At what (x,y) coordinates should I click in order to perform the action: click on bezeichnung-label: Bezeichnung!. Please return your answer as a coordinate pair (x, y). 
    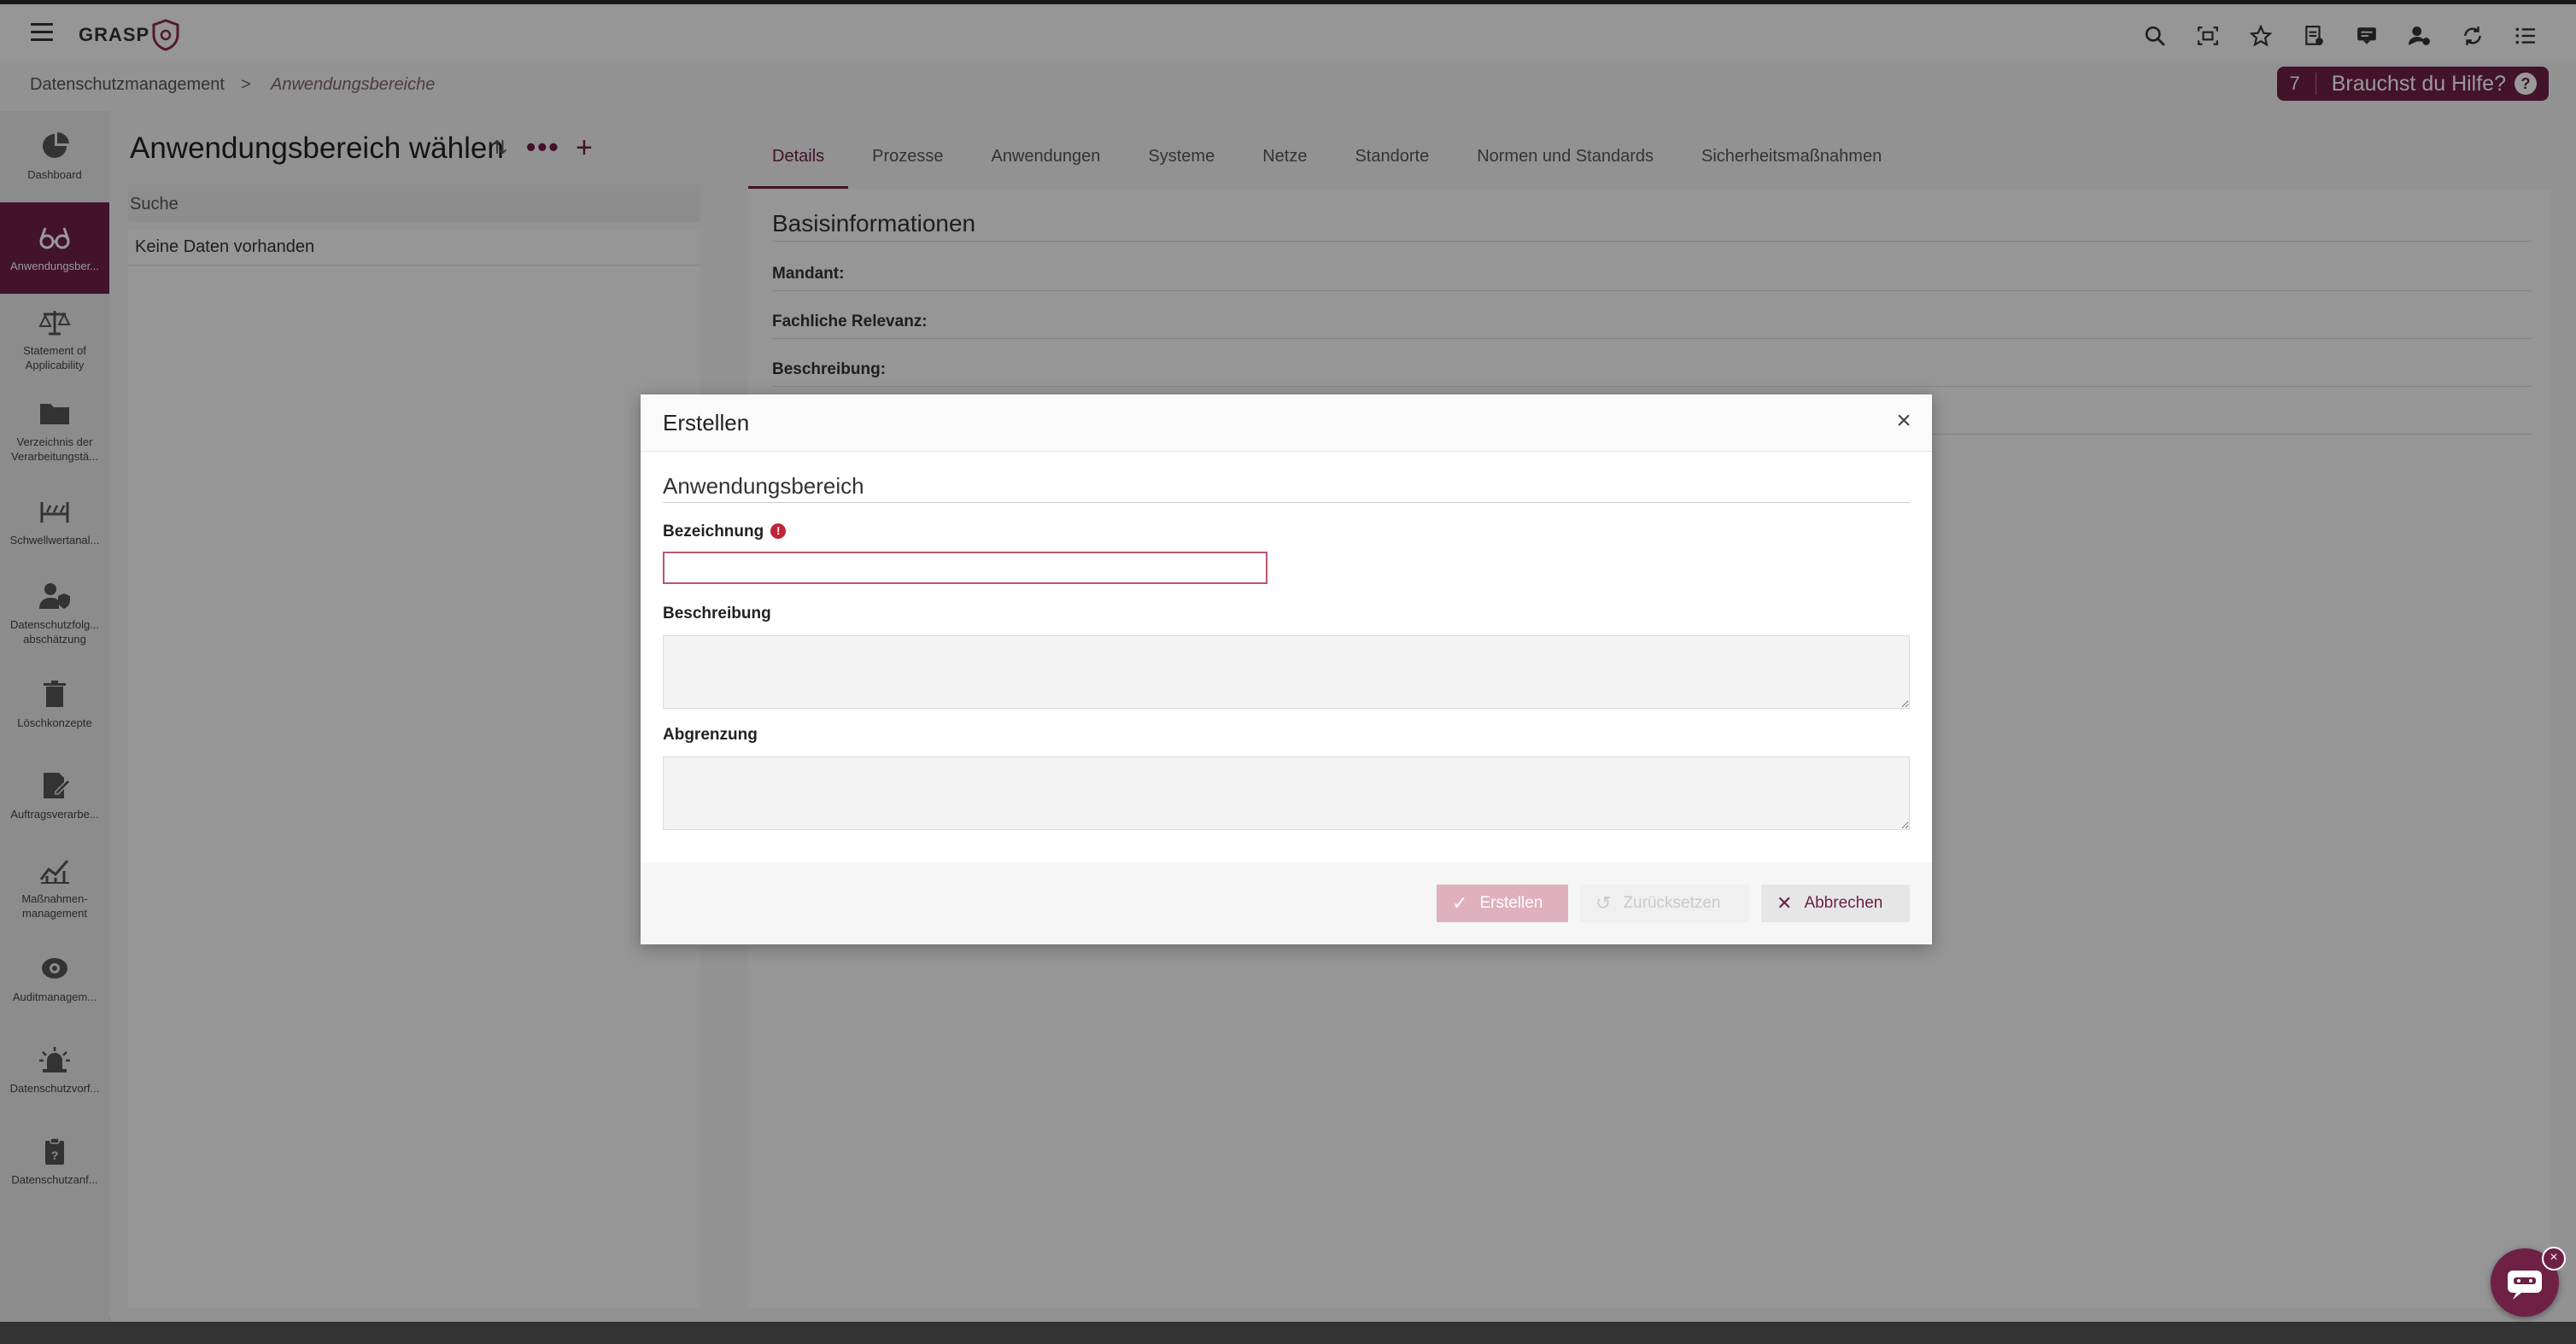
    Looking at the image, I should click on (725, 532).